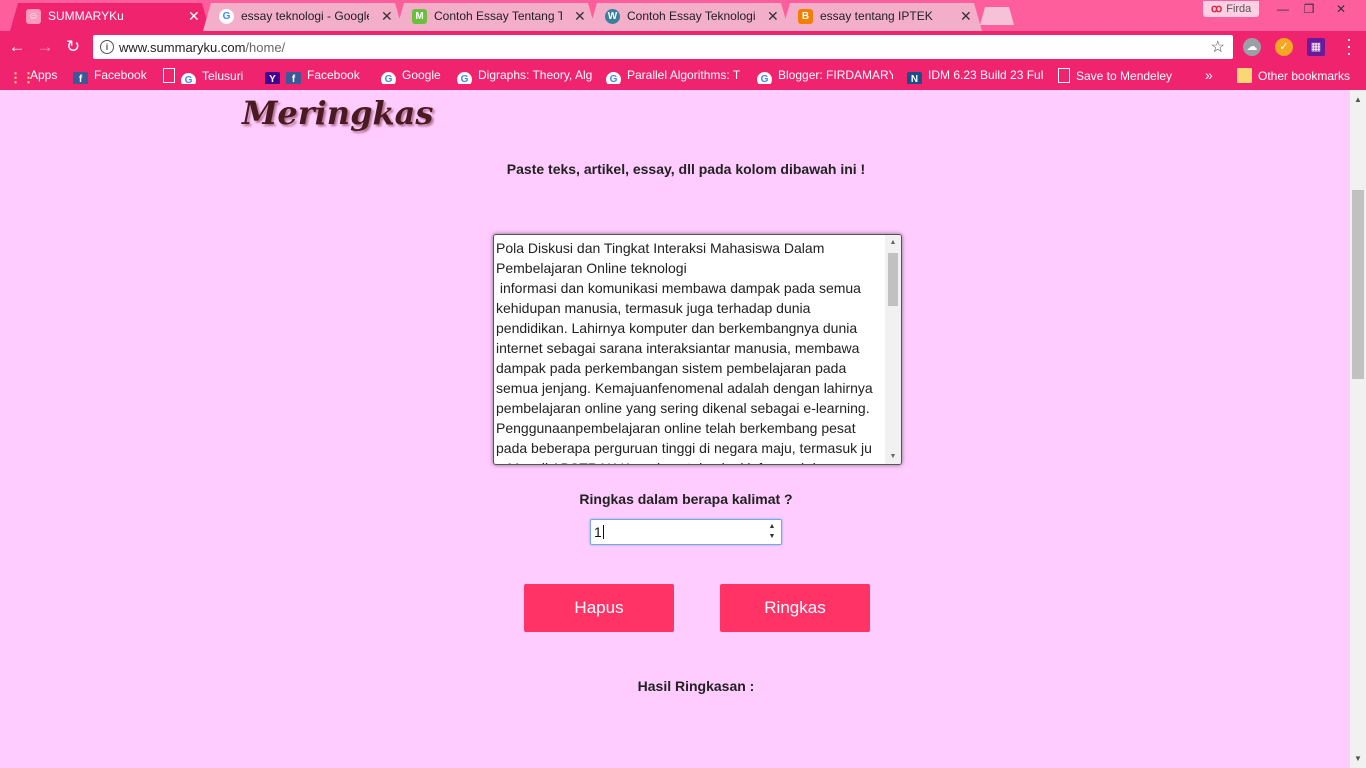 The width and height of the screenshot is (1366, 768). Describe the element at coordinates (1244, 75) in the screenshot. I see `folder-icon` at that location.